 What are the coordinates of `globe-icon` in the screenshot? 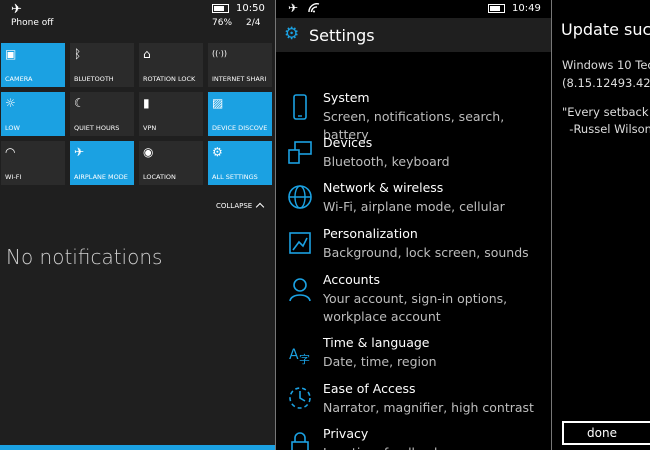 It's located at (300, 197).